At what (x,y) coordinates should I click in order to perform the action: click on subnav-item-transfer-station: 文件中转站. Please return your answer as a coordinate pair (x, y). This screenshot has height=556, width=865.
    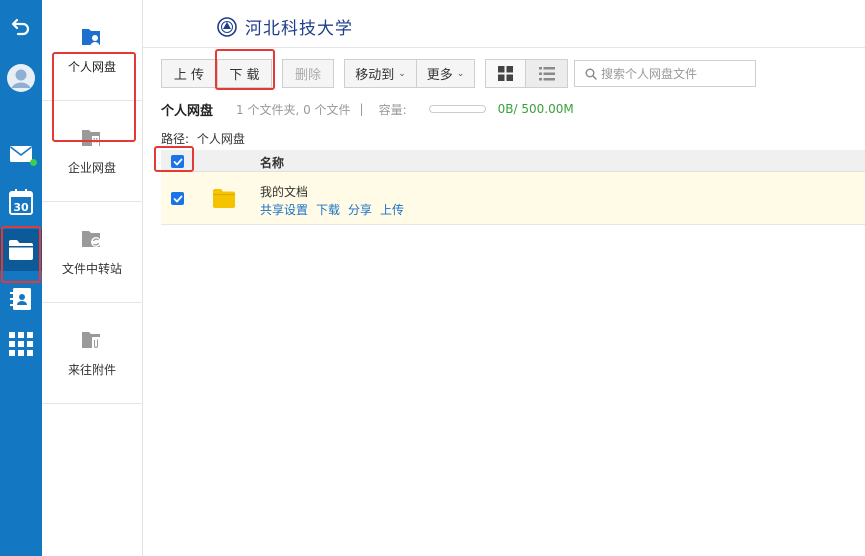
    Looking at the image, I should click on (92, 252).